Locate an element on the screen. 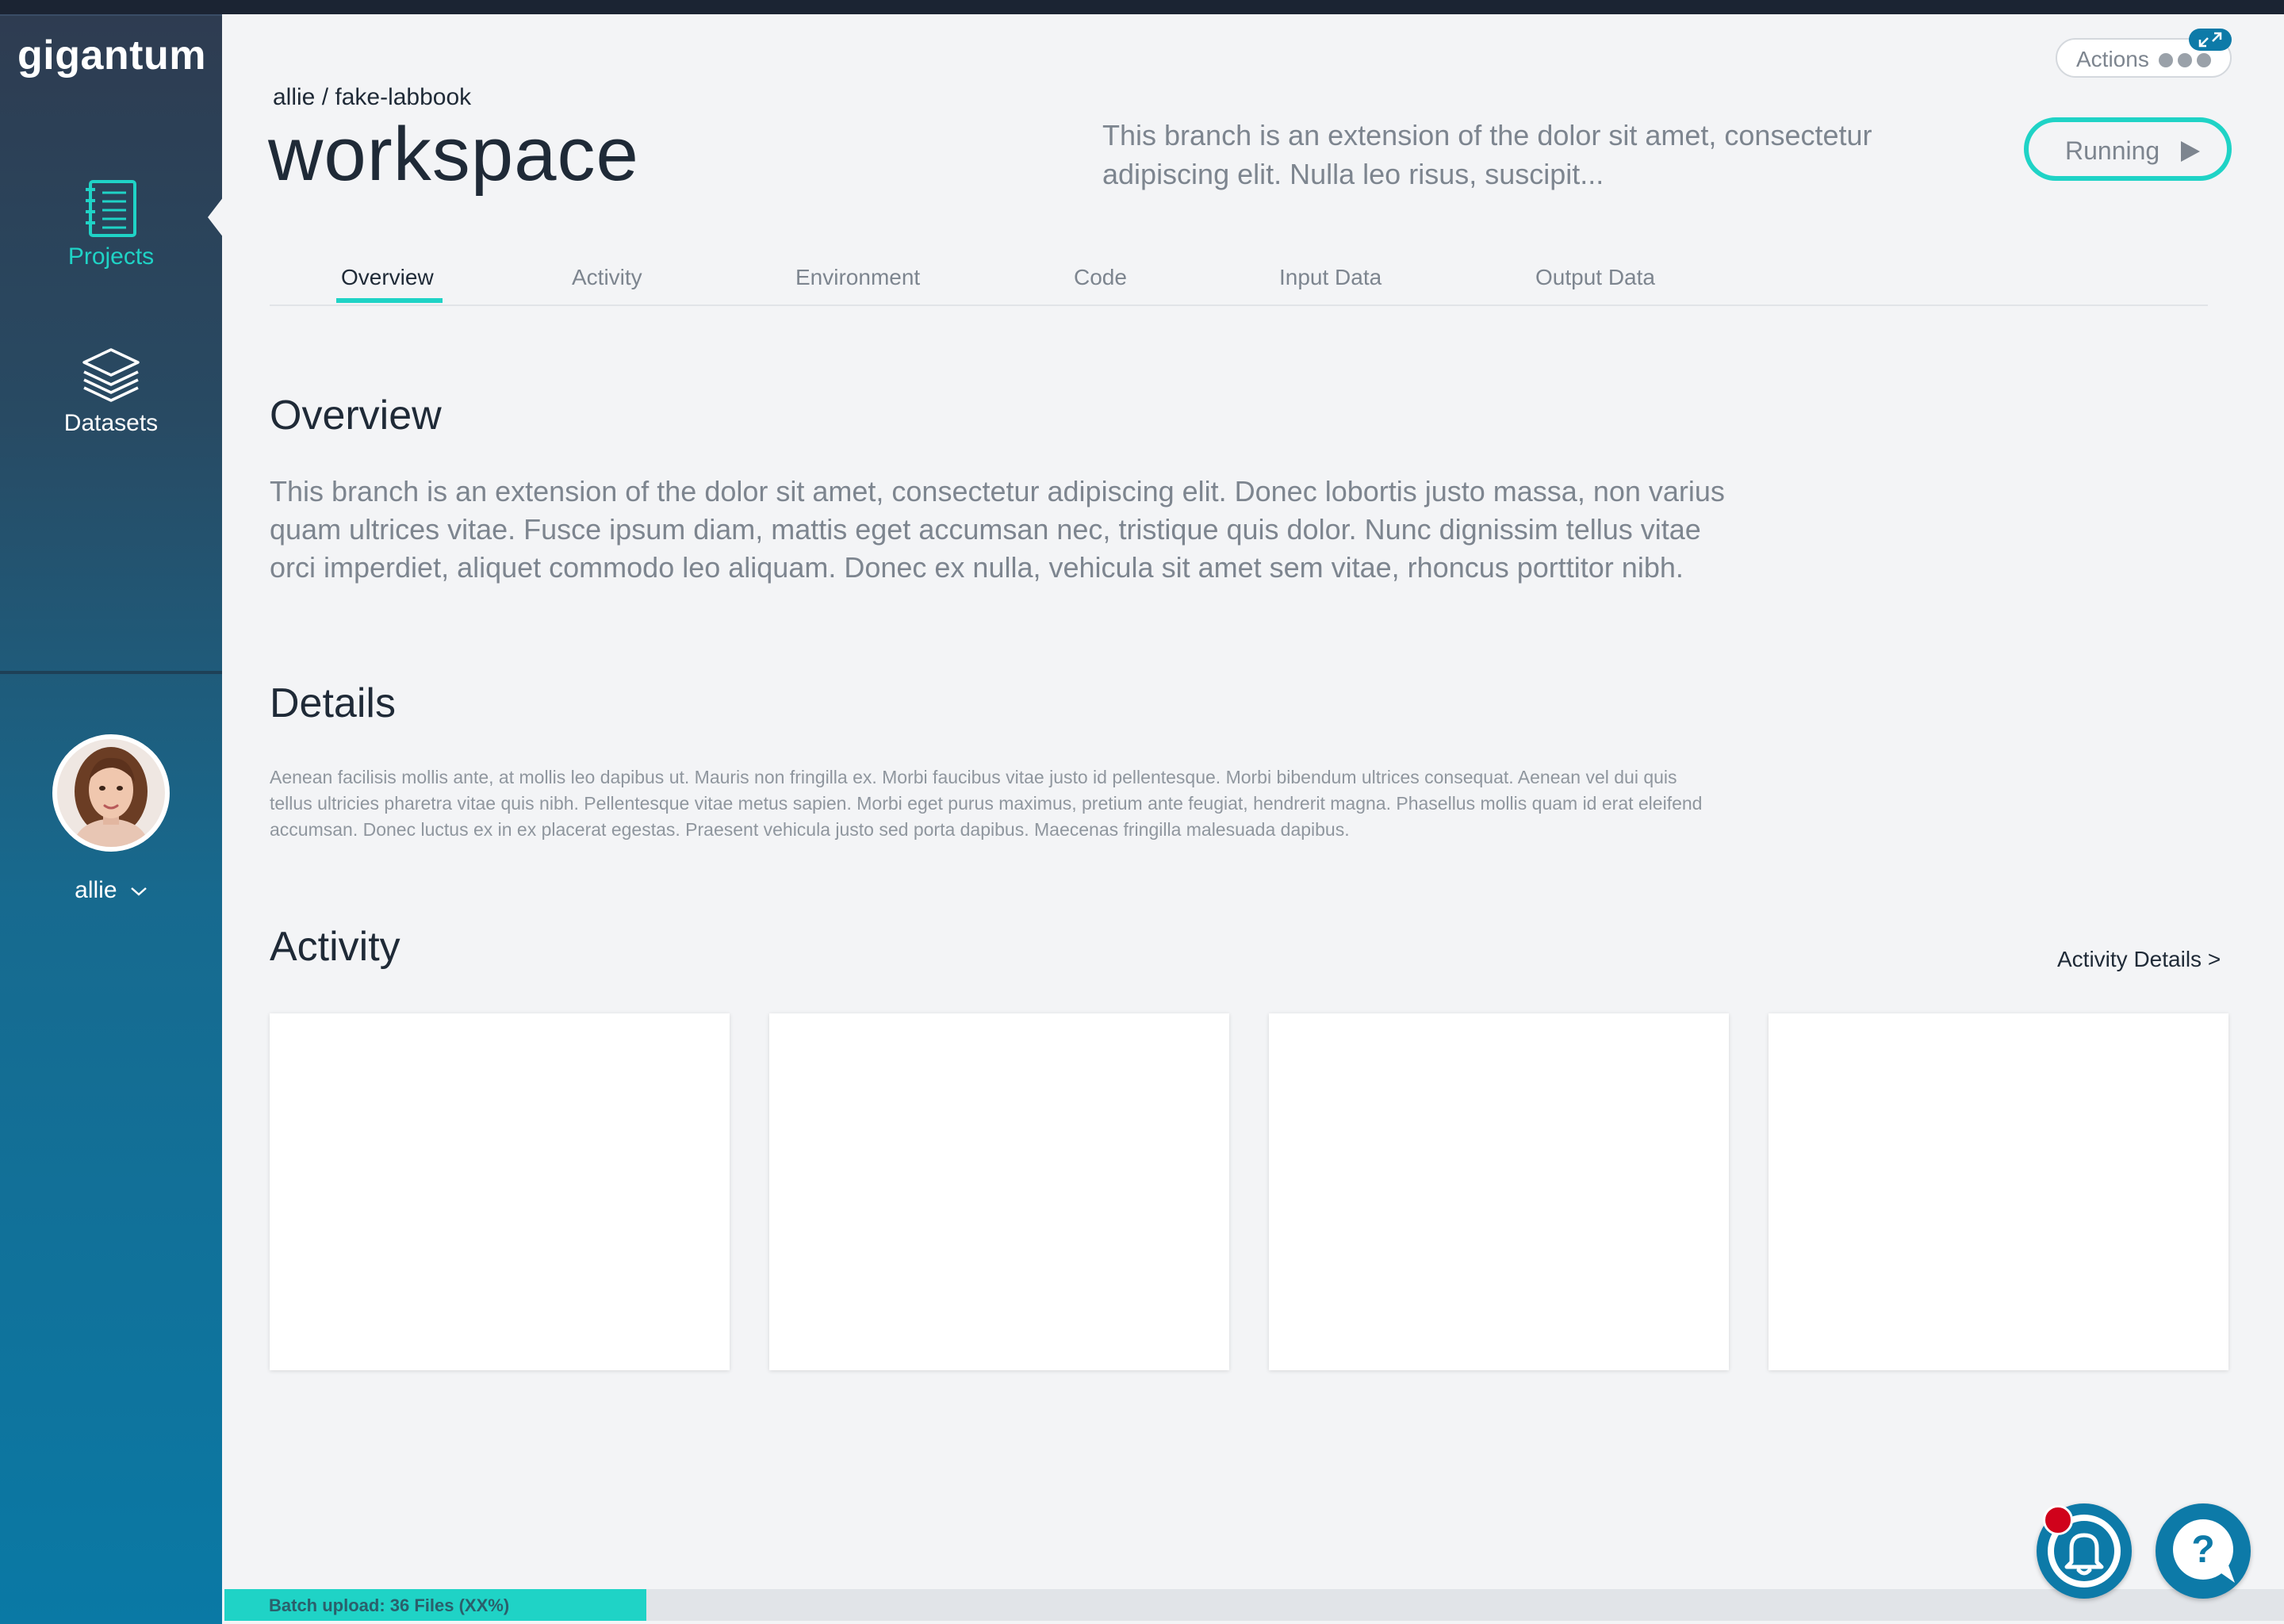 This screenshot has height=1624, width=2284. avatar is located at coordinates (111, 793).